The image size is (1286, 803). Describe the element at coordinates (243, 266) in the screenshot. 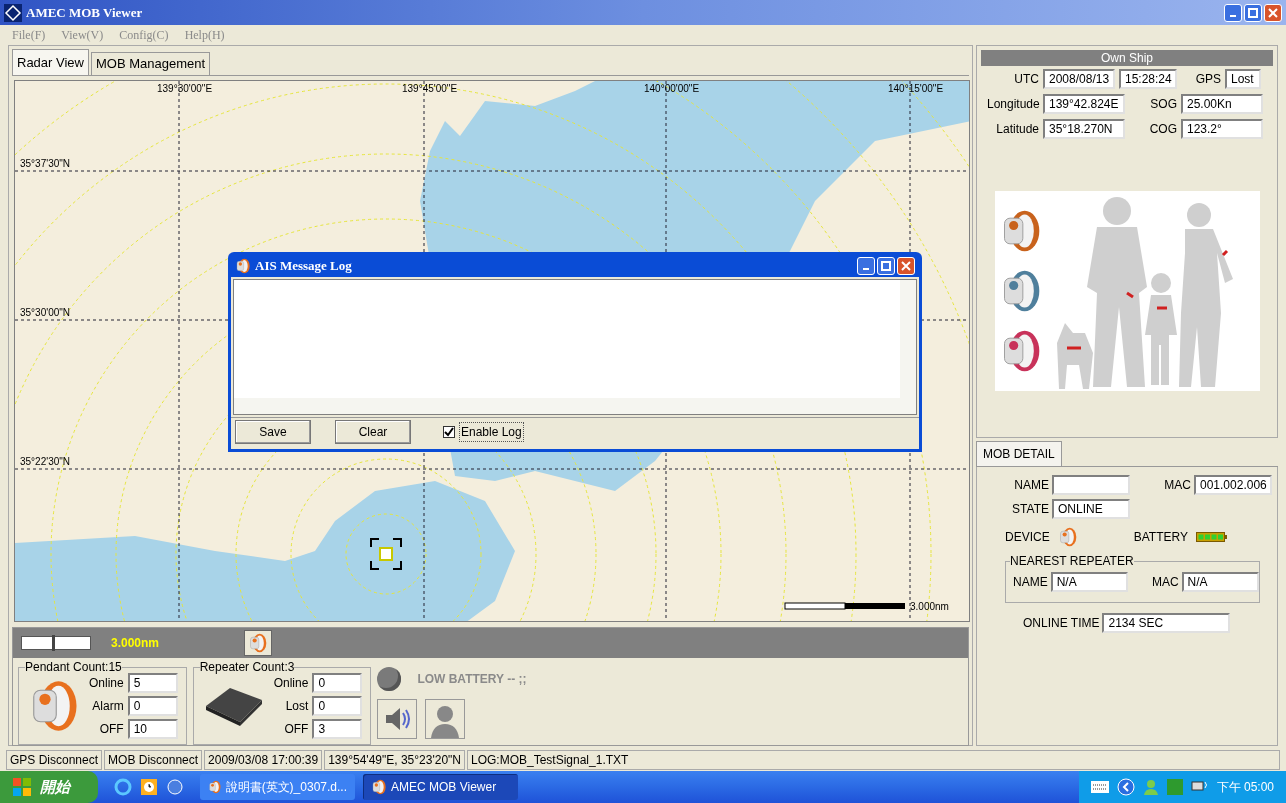

I see `app-icon` at that location.